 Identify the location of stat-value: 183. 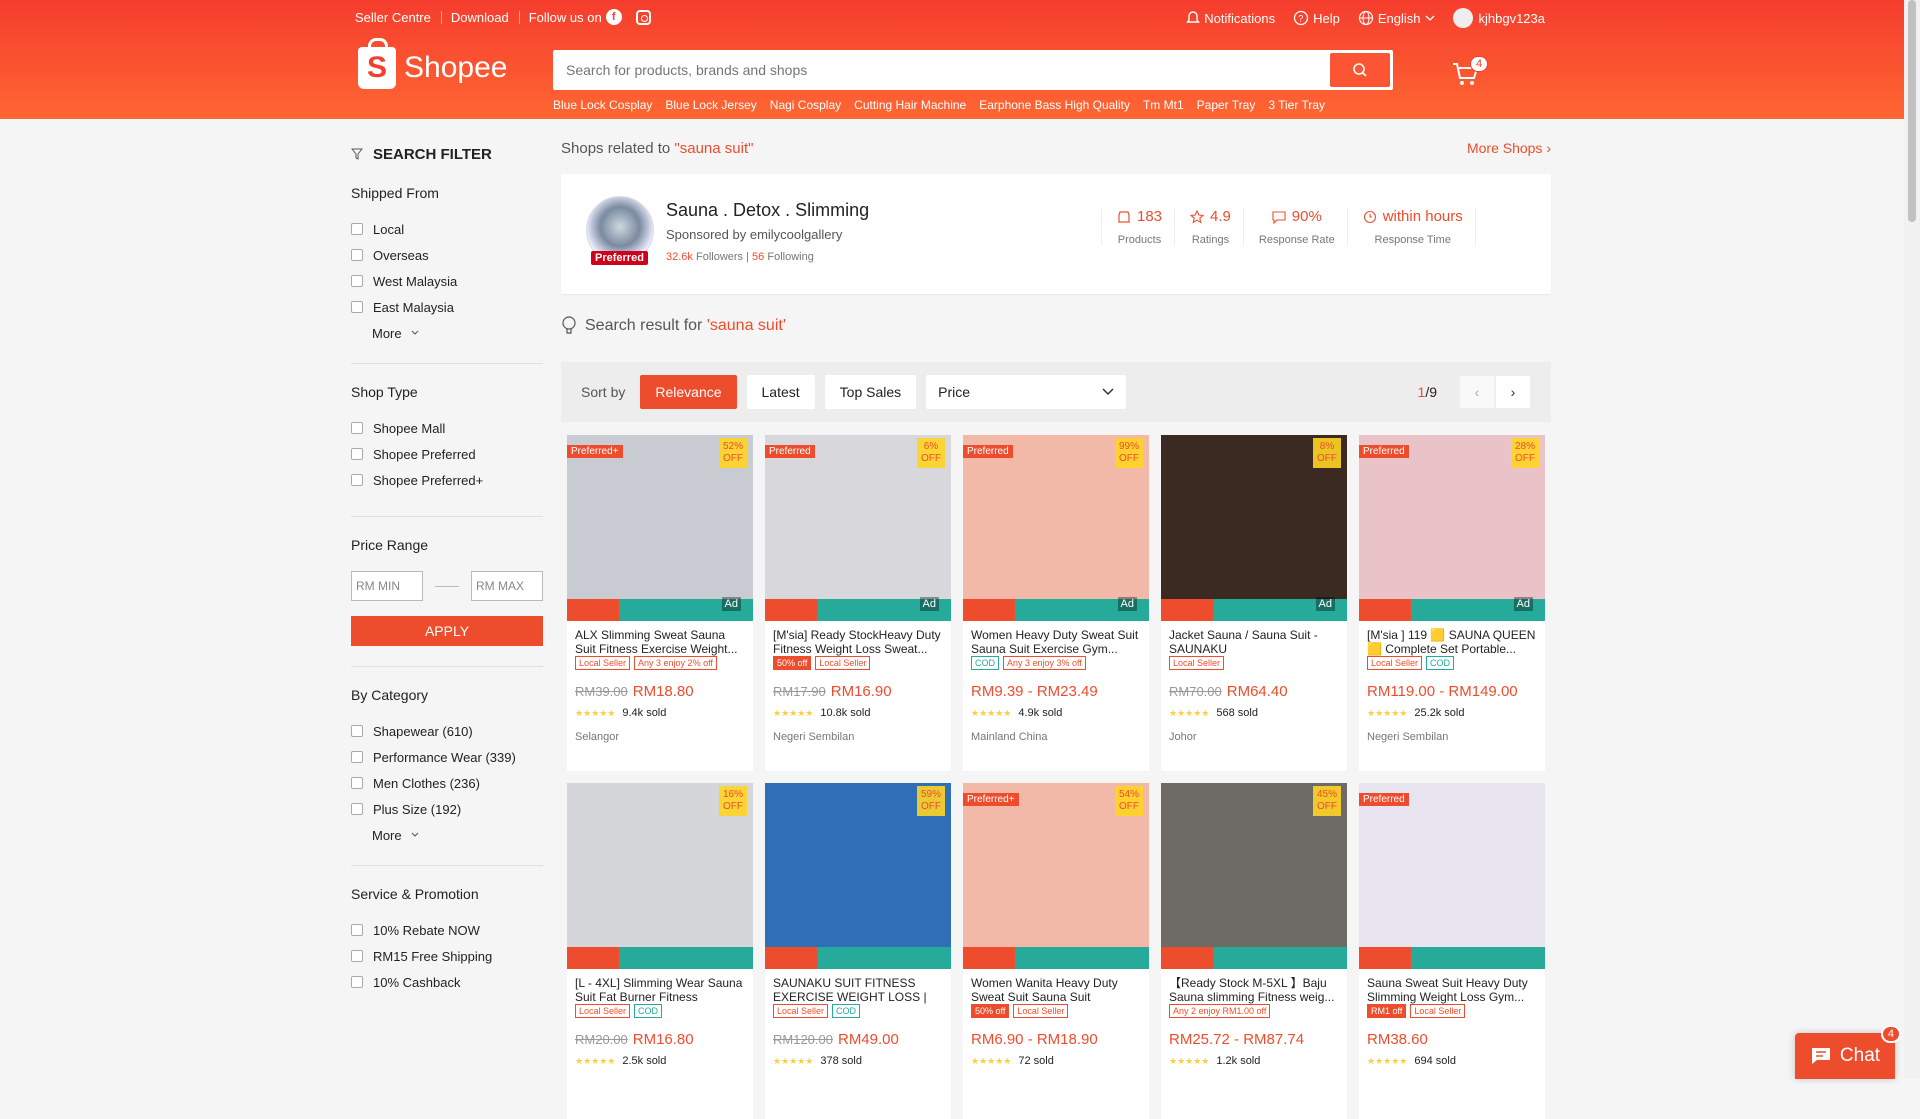
(1150, 216).